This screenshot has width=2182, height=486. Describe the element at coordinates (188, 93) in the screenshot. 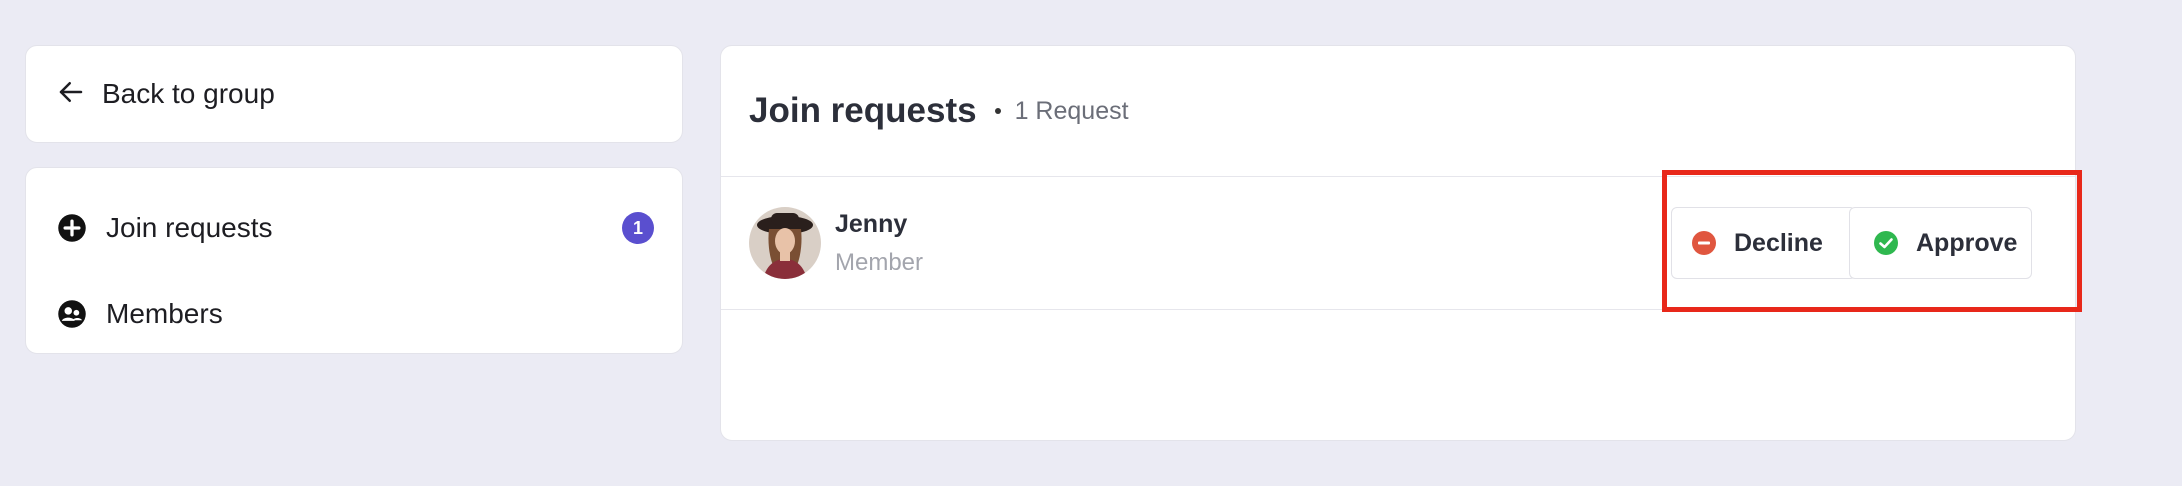

I see `back-to-group-label: Back to group` at that location.